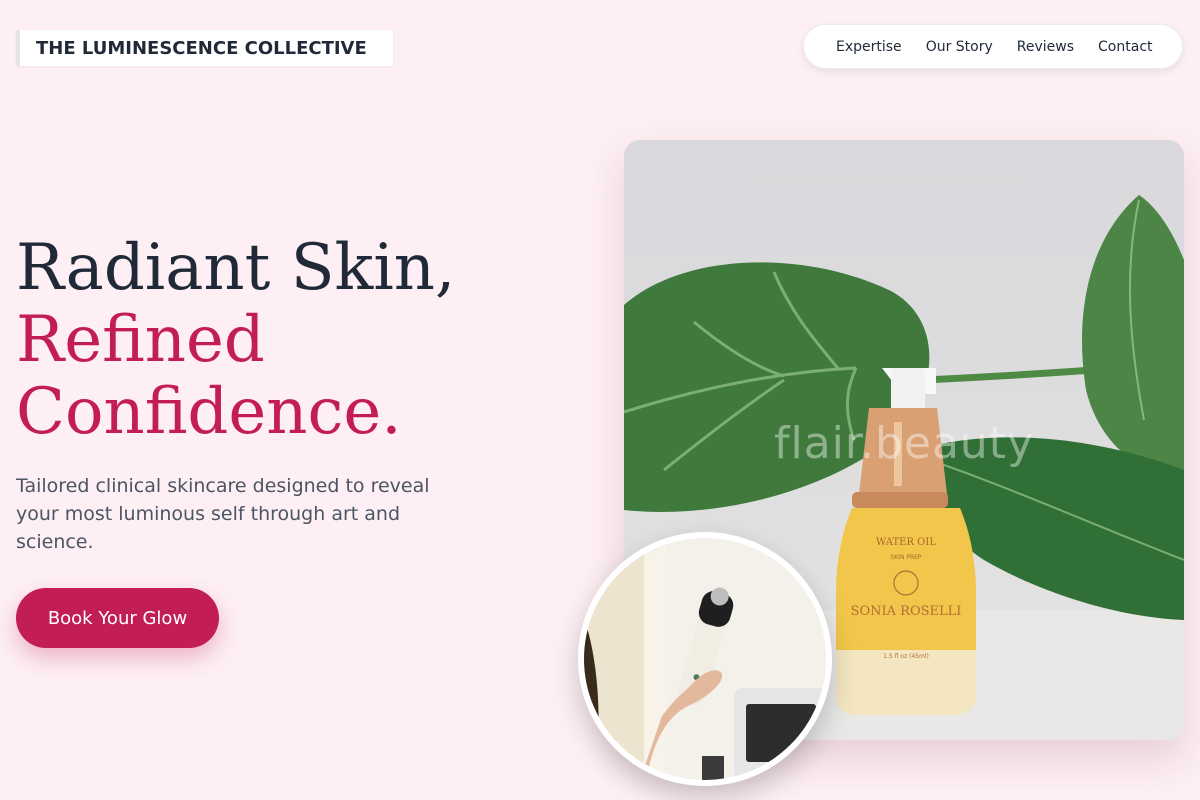 This screenshot has height=800, width=1200. Describe the element at coordinates (1125, 47) in the screenshot. I see `nav-link-contact: Contact` at that location.